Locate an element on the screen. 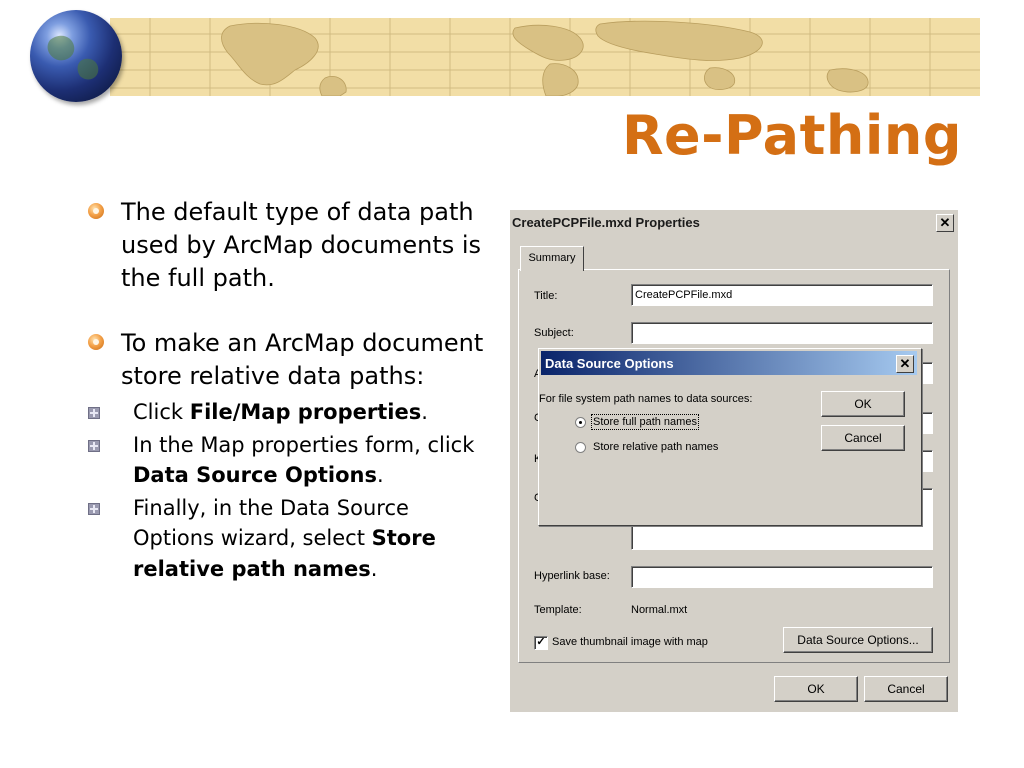 The height and width of the screenshot is (768, 1024). store-relative-path-label: Store relative path names is located at coordinates (655, 447).